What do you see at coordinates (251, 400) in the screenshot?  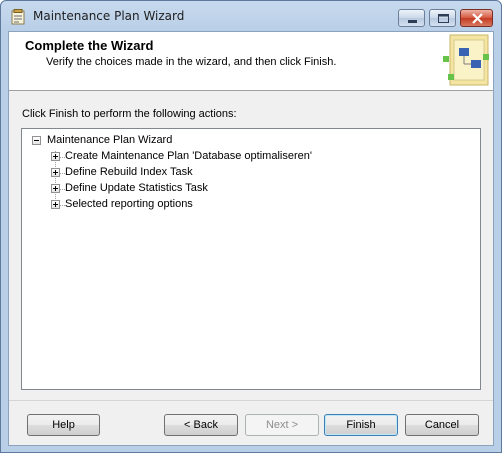 I see `footer-divider` at bounding box center [251, 400].